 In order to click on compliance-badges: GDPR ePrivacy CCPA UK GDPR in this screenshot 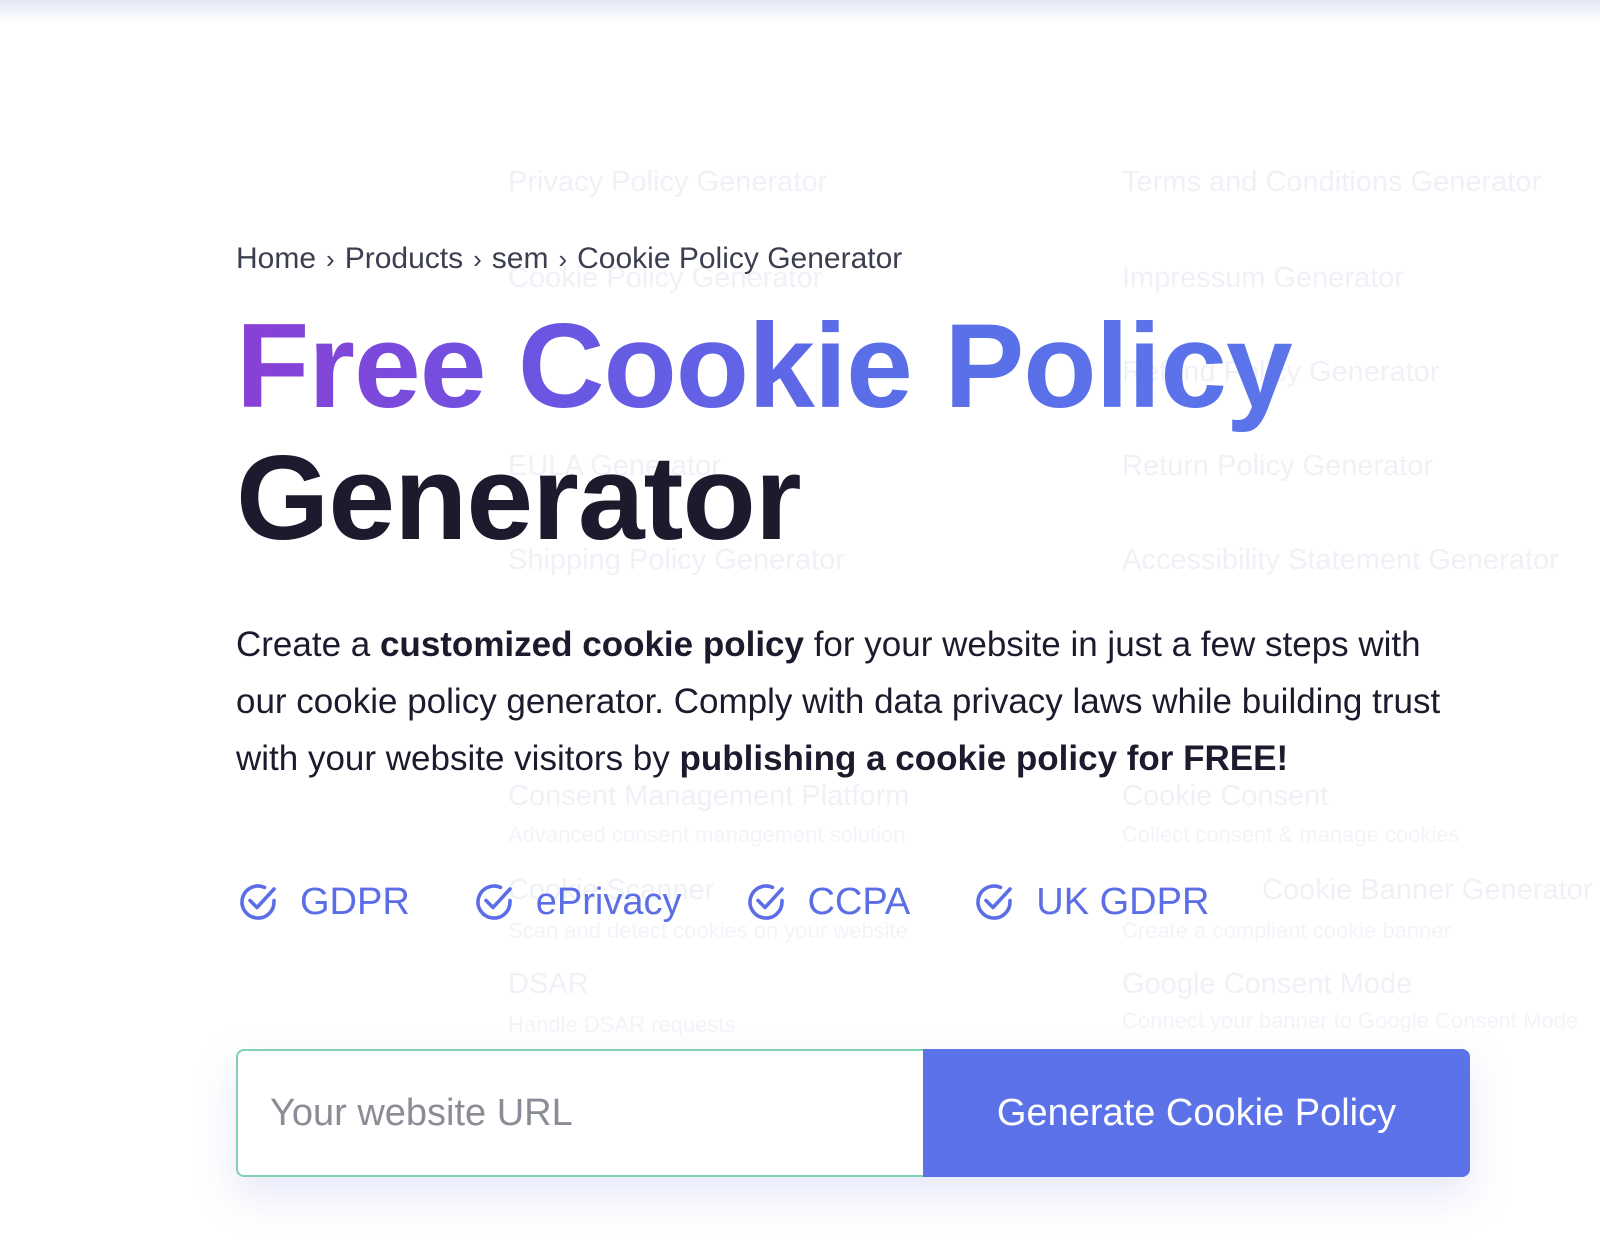, I will do `click(753, 902)`.